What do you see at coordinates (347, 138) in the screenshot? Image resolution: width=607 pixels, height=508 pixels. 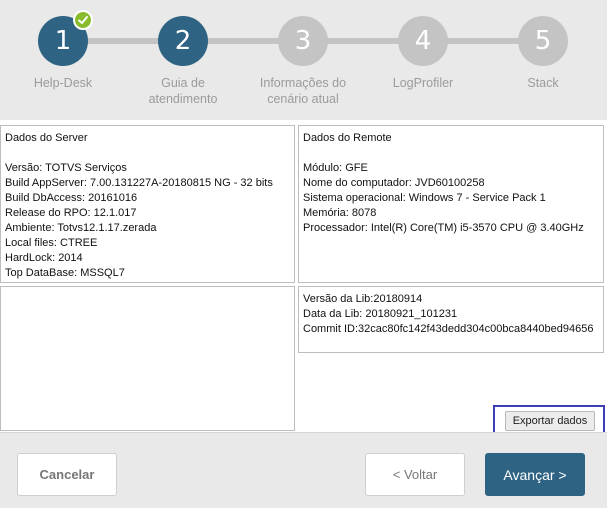 I see `remote-panel-title: Dados do Remote` at bounding box center [347, 138].